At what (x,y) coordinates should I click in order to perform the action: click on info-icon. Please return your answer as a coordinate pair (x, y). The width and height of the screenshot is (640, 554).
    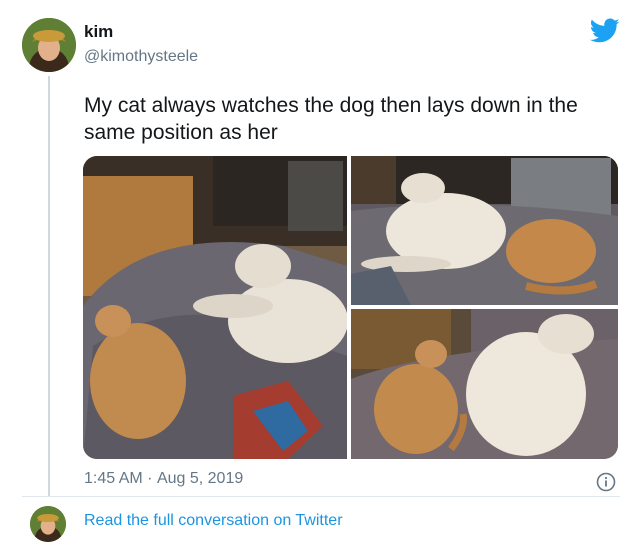
    Looking at the image, I should click on (606, 482).